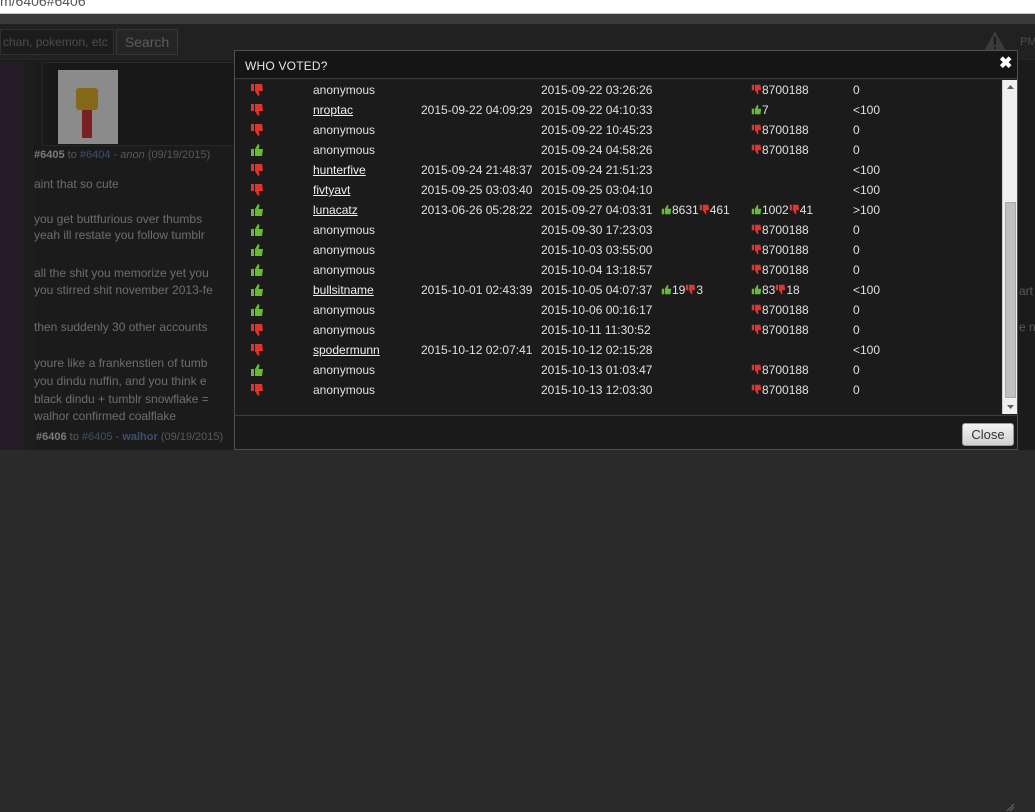 Image resolution: width=1035 pixels, height=812 pixels. I want to click on voter-username-link: spodermunn, so click(346, 350).